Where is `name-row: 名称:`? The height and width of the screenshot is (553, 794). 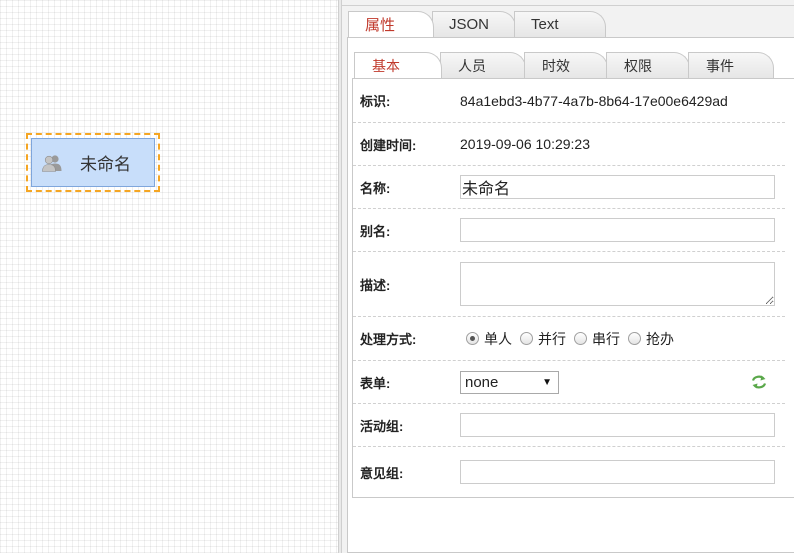 name-row: 名称: is located at coordinates (569, 187).